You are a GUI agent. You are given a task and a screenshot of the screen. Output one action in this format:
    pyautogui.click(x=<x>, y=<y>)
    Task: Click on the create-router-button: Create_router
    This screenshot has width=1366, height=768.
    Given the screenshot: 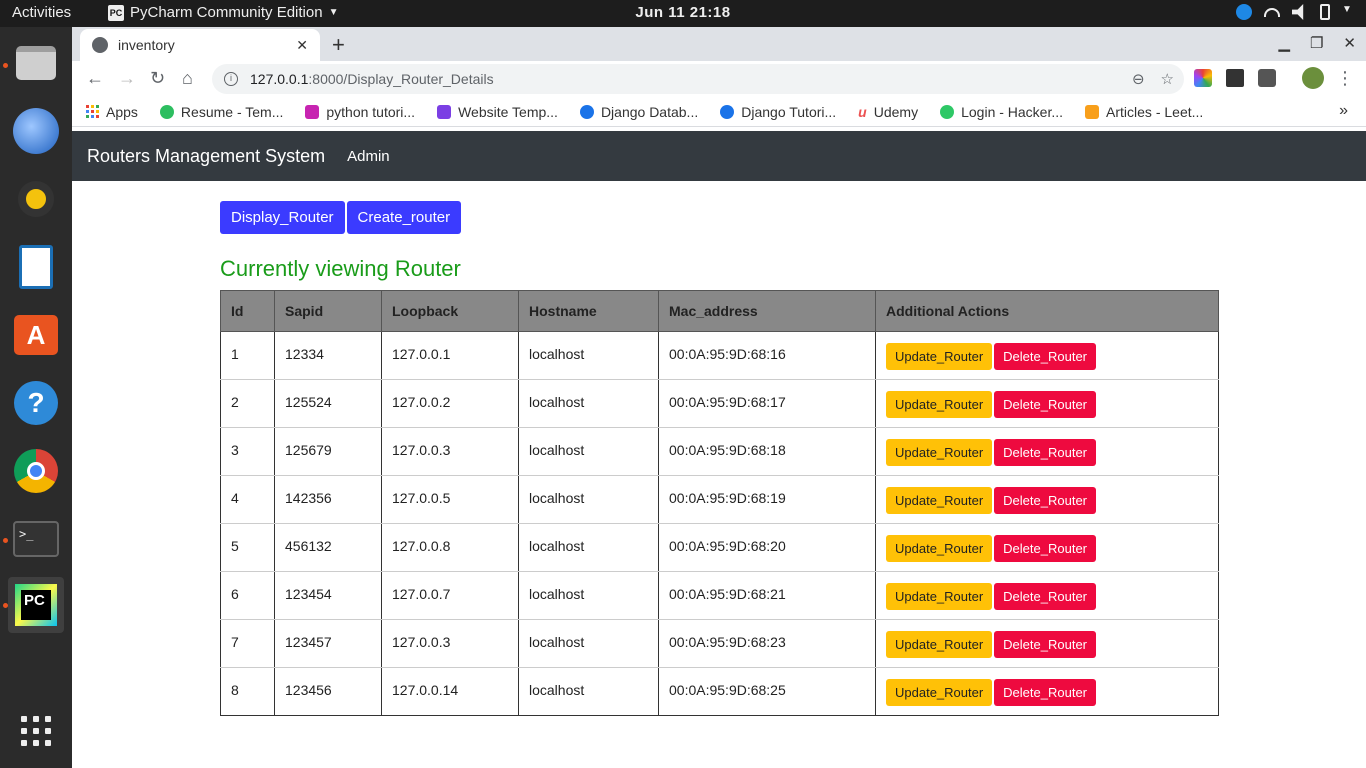 What is the action you would take?
    pyautogui.click(x=404, y=217)
    